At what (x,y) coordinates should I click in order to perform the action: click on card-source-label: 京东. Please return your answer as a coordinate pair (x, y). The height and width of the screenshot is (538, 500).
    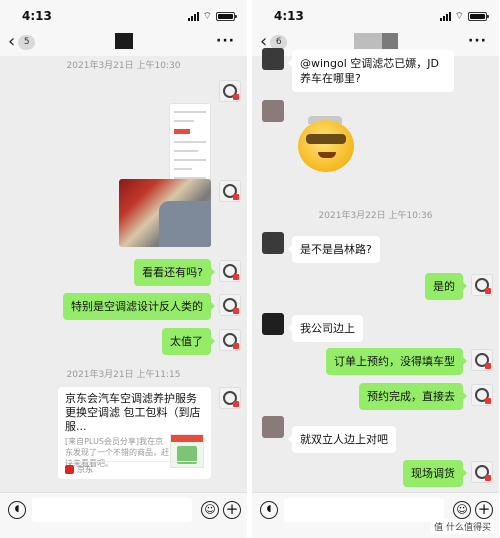
    Looking at the image, I should click on (85, 469).